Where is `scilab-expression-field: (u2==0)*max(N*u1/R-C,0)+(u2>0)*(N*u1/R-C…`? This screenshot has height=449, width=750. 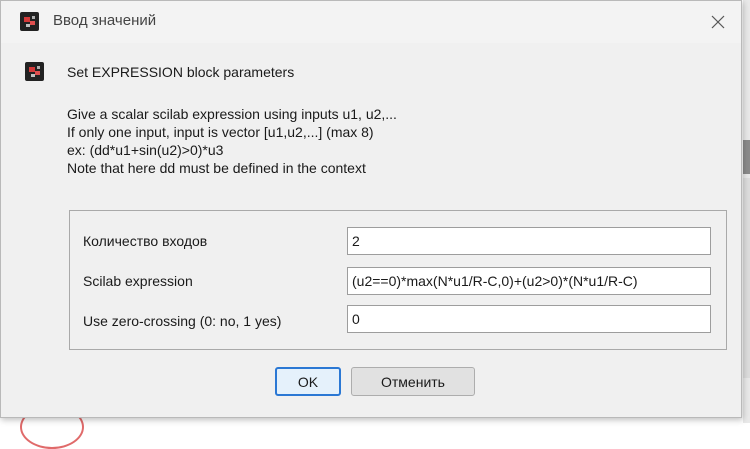 scilab-expression-field: (u2==0)*max(N*u1/R-C,0)+(u2>0)*(N*u1/R-C… is located at coordinates (529, 281).